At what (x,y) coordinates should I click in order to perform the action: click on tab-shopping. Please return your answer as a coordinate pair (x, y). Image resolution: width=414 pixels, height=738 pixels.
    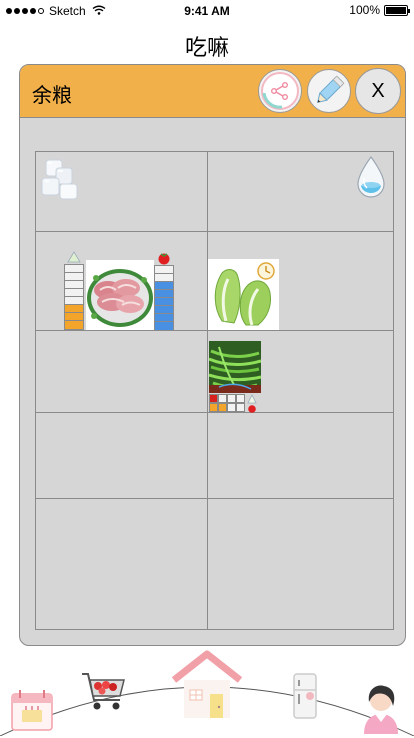
    Looking at the image, I should click on (104, 693).